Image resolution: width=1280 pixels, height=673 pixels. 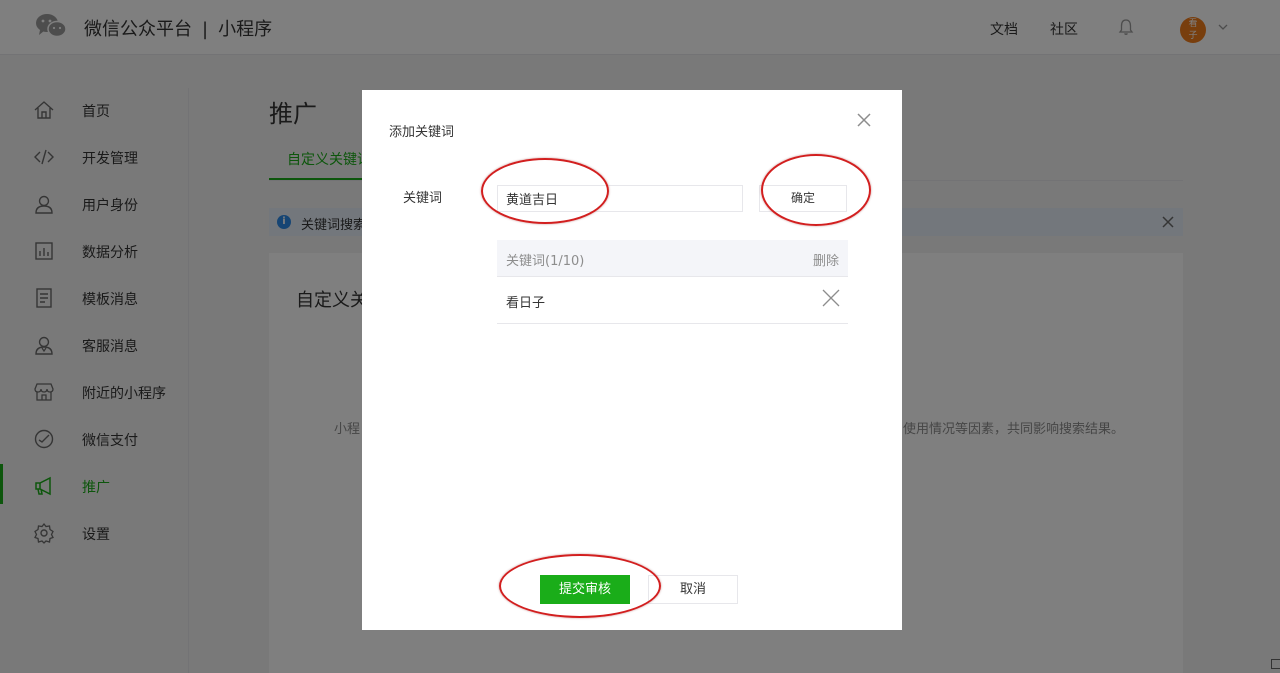 What do you see at coordinates (831, 298) in the screenshot?
I see `delete-icon` at bounding box center [831, 298].